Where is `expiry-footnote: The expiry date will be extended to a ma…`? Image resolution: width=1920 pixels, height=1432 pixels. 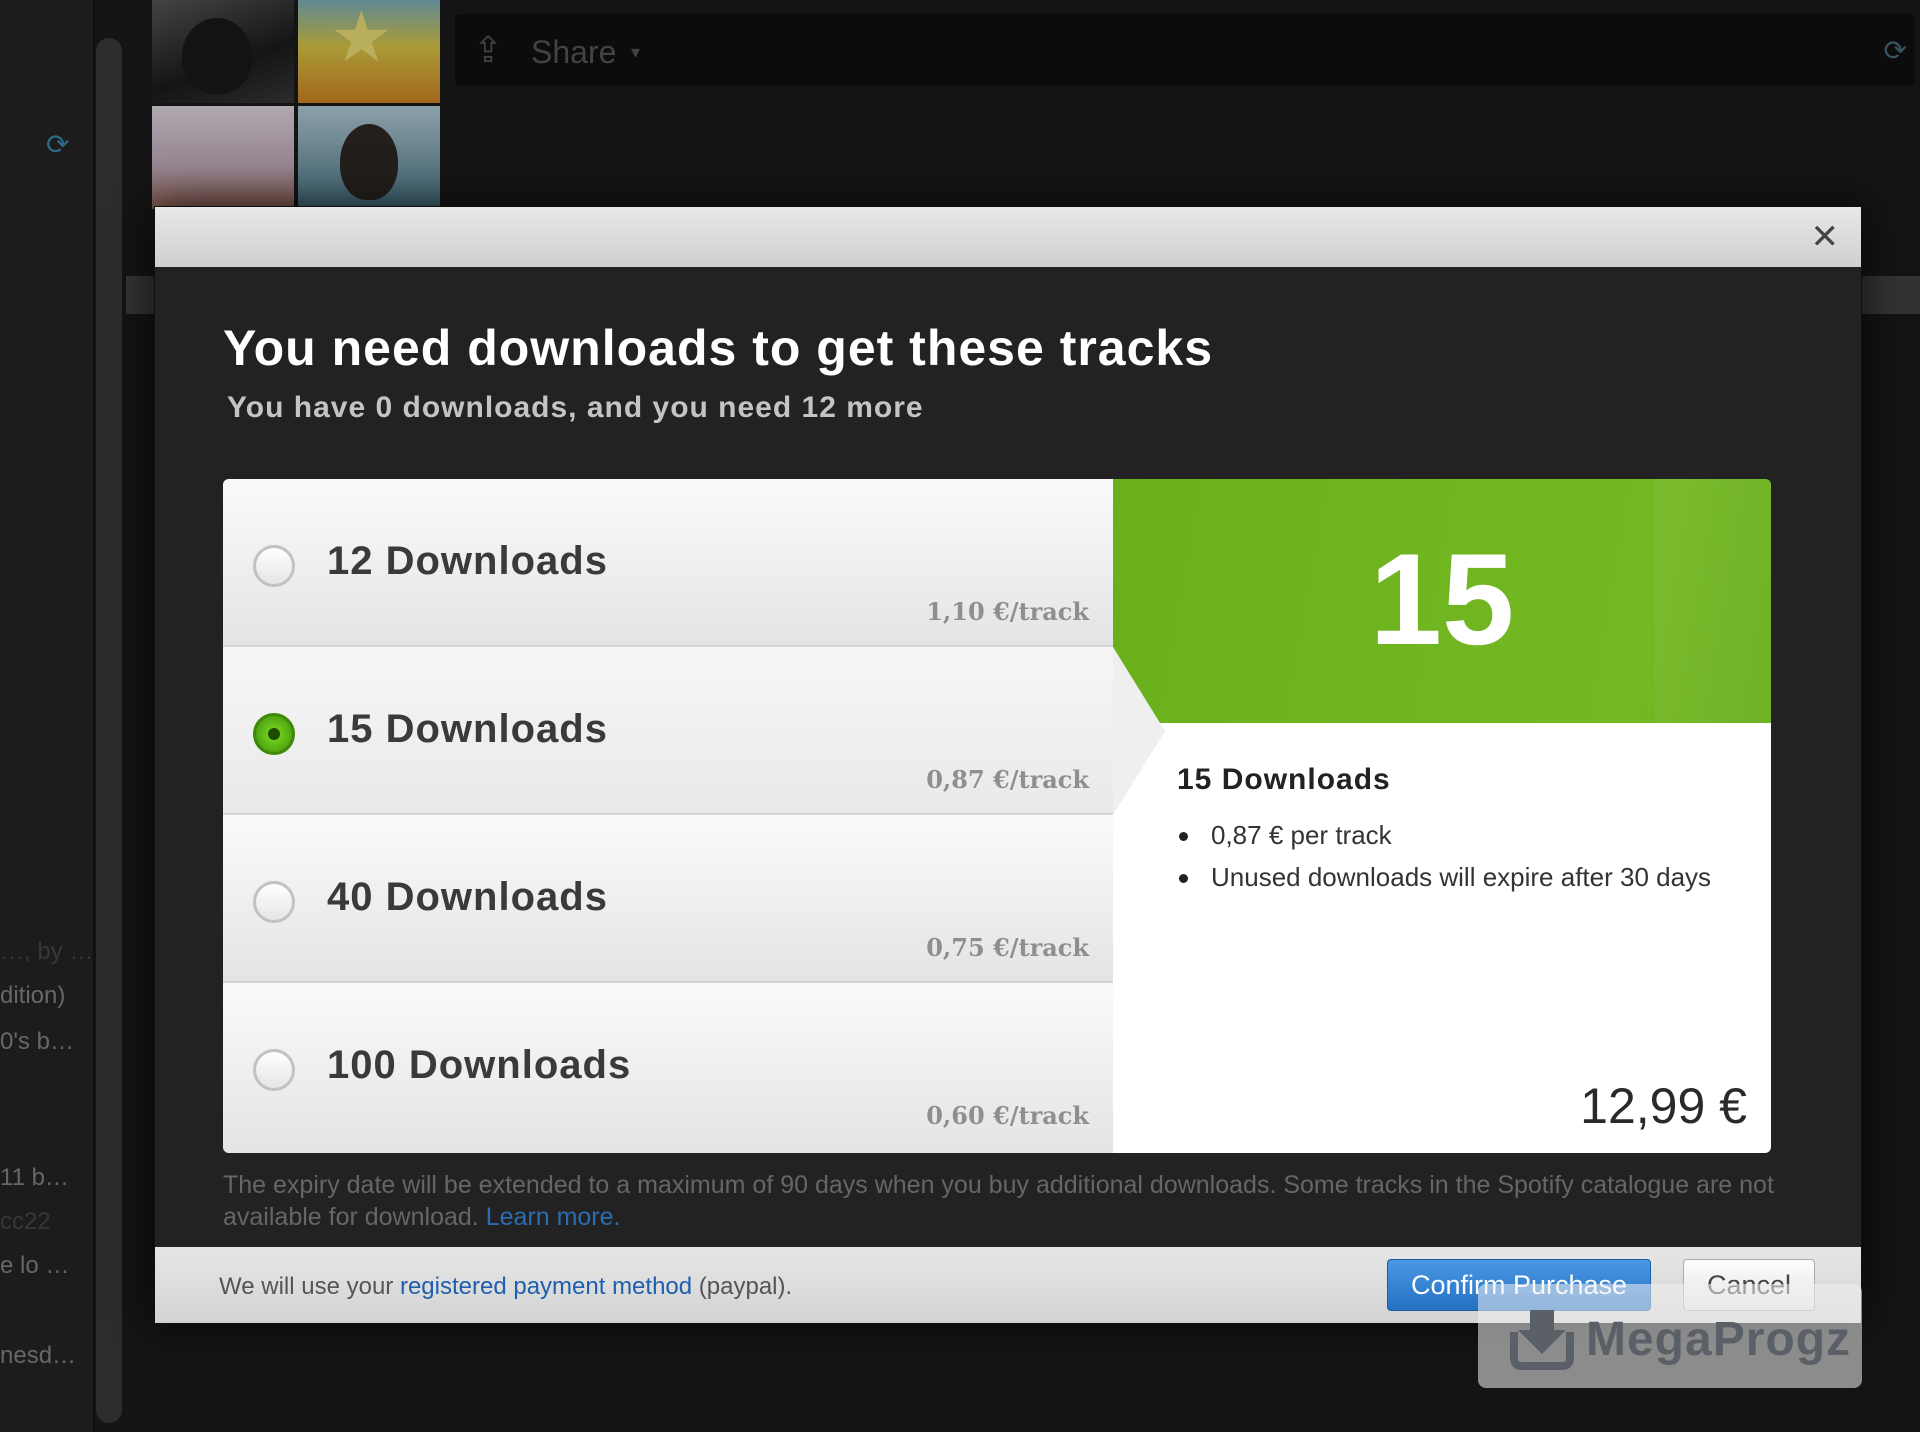 expiry-footnote: The expiry date will be extended to a ma… is located at coordinates (1003, 1201).